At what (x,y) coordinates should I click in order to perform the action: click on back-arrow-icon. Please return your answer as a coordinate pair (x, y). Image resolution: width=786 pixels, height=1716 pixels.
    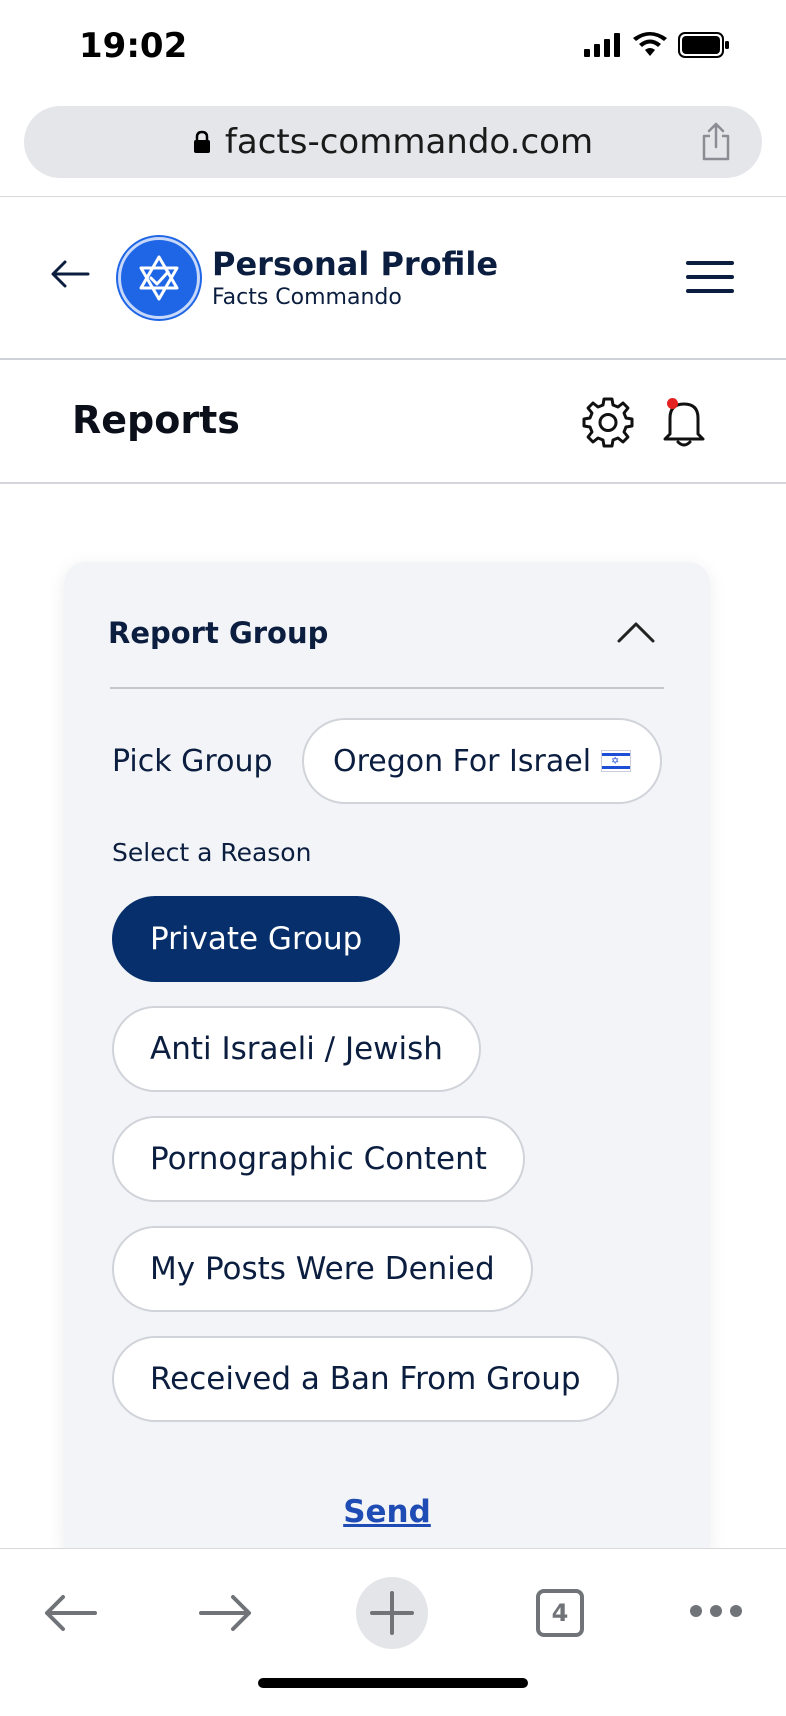
    Looking at the image, I should click on (70, 274).